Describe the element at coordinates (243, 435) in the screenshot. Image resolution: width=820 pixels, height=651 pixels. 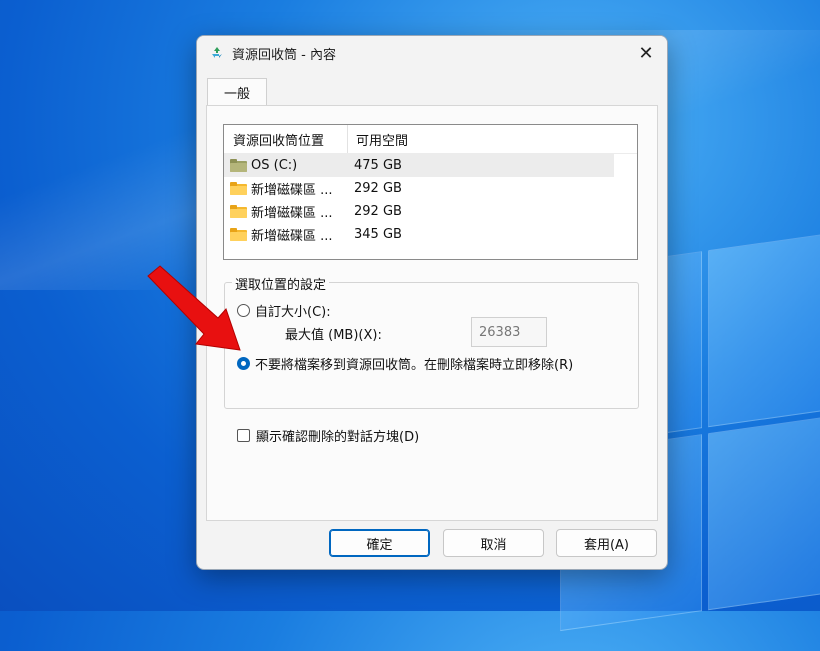
I see `confirm-delete-checkbox` at that location.